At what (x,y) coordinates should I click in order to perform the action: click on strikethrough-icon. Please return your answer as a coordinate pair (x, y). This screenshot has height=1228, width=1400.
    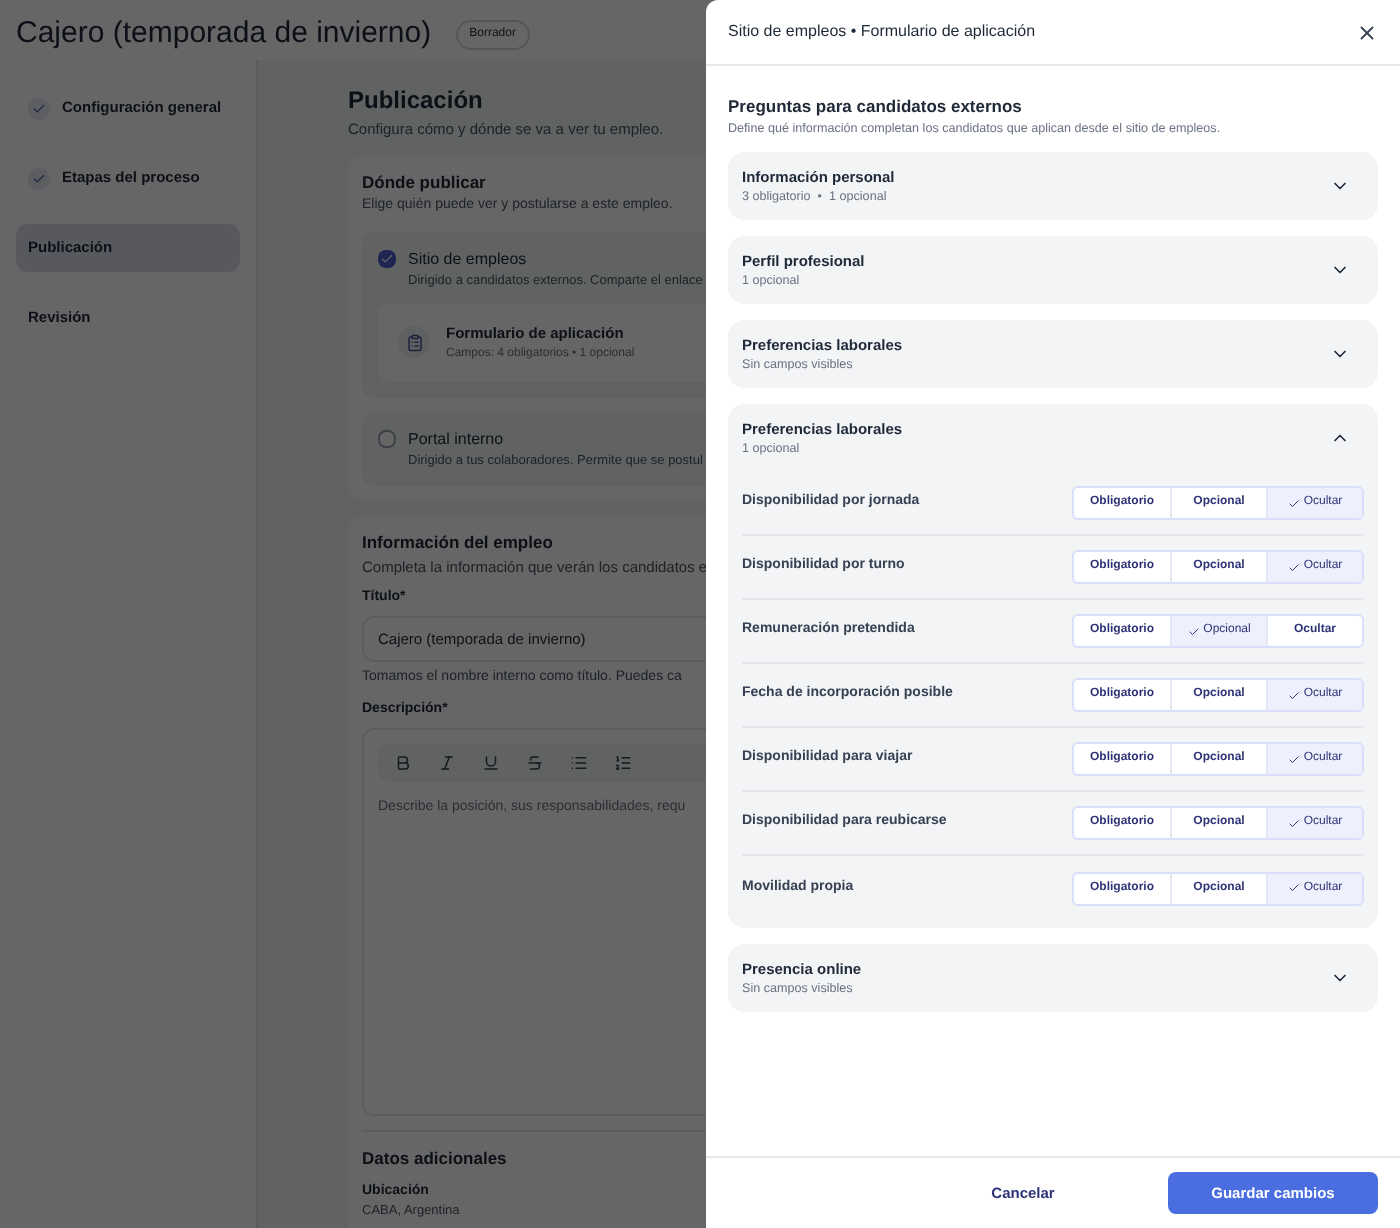
    Looking at the image, I should click on (535, 763).